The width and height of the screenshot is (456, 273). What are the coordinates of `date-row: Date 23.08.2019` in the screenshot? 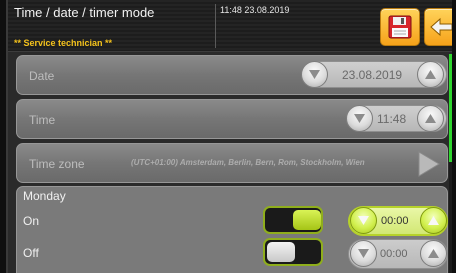 It's located at (232, 75).